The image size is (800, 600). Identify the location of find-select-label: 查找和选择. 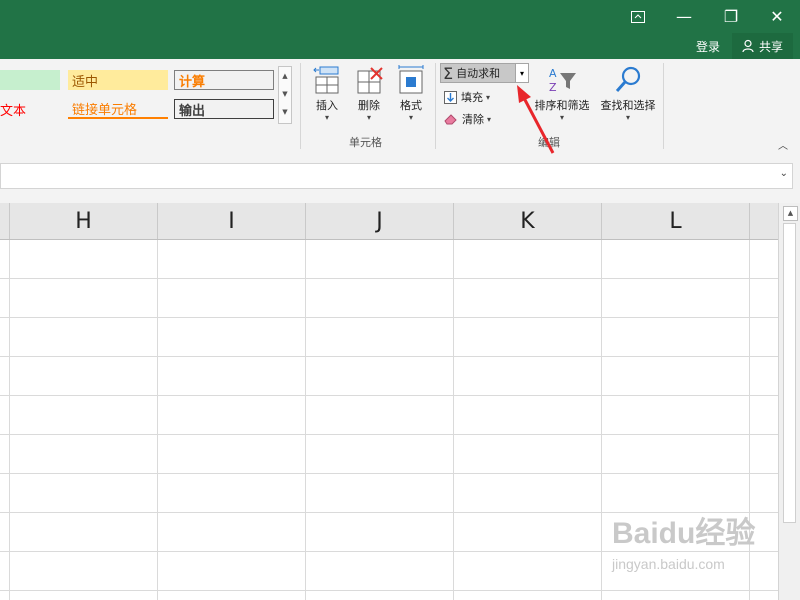
(628, 105).